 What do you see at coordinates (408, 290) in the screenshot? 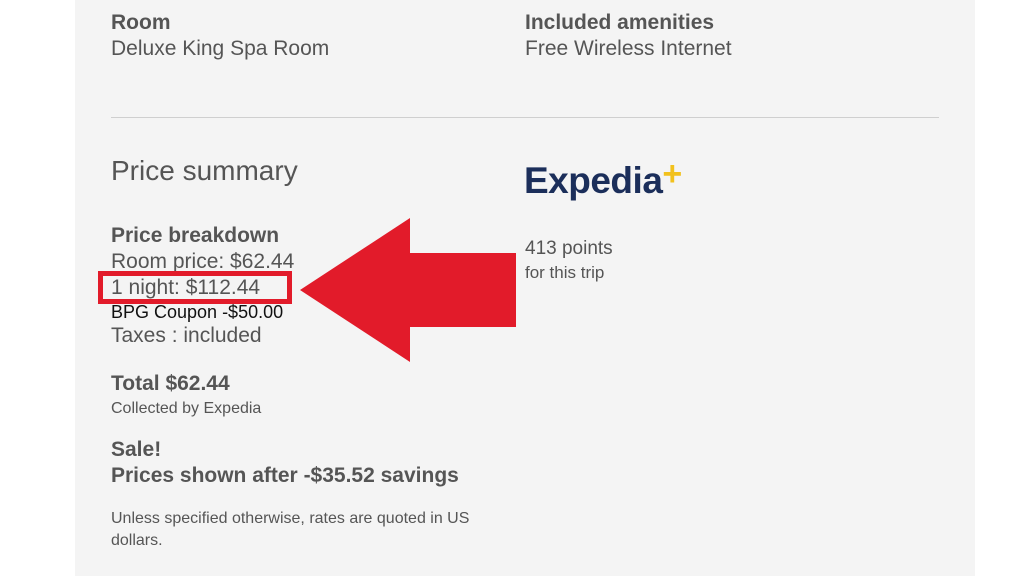
I see `annotation-arrow-icon` at bounding box center [408, 290].